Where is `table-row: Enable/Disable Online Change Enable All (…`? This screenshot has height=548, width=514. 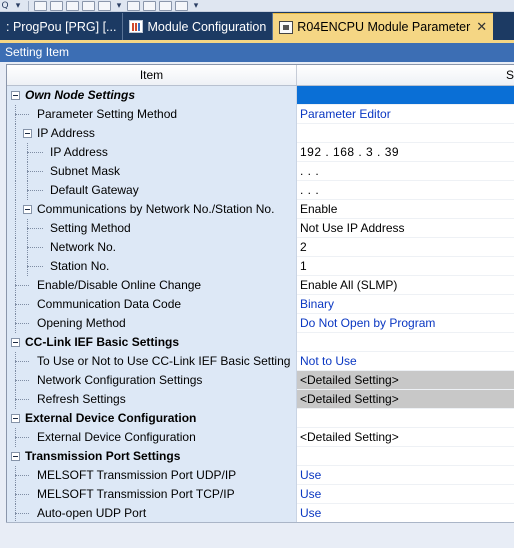 table-row: Enable/Disable Online Change Enable All (… is located at coordinates (260, 285).